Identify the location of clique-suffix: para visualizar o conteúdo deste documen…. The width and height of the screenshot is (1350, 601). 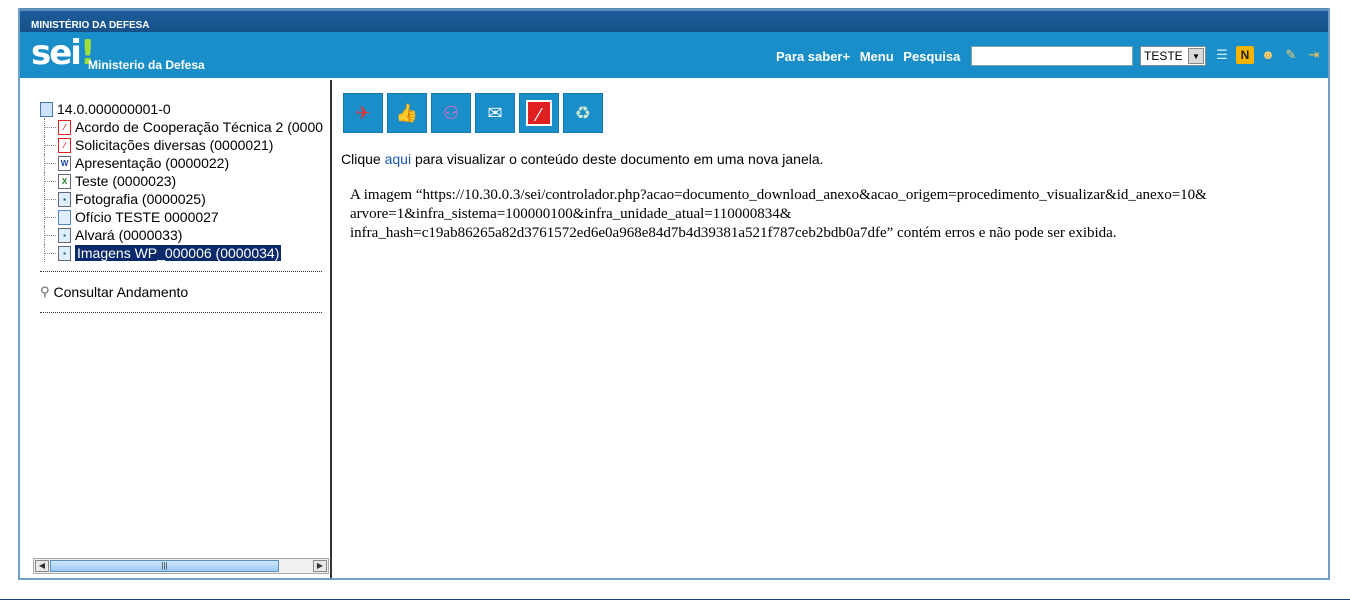
(617, 159).